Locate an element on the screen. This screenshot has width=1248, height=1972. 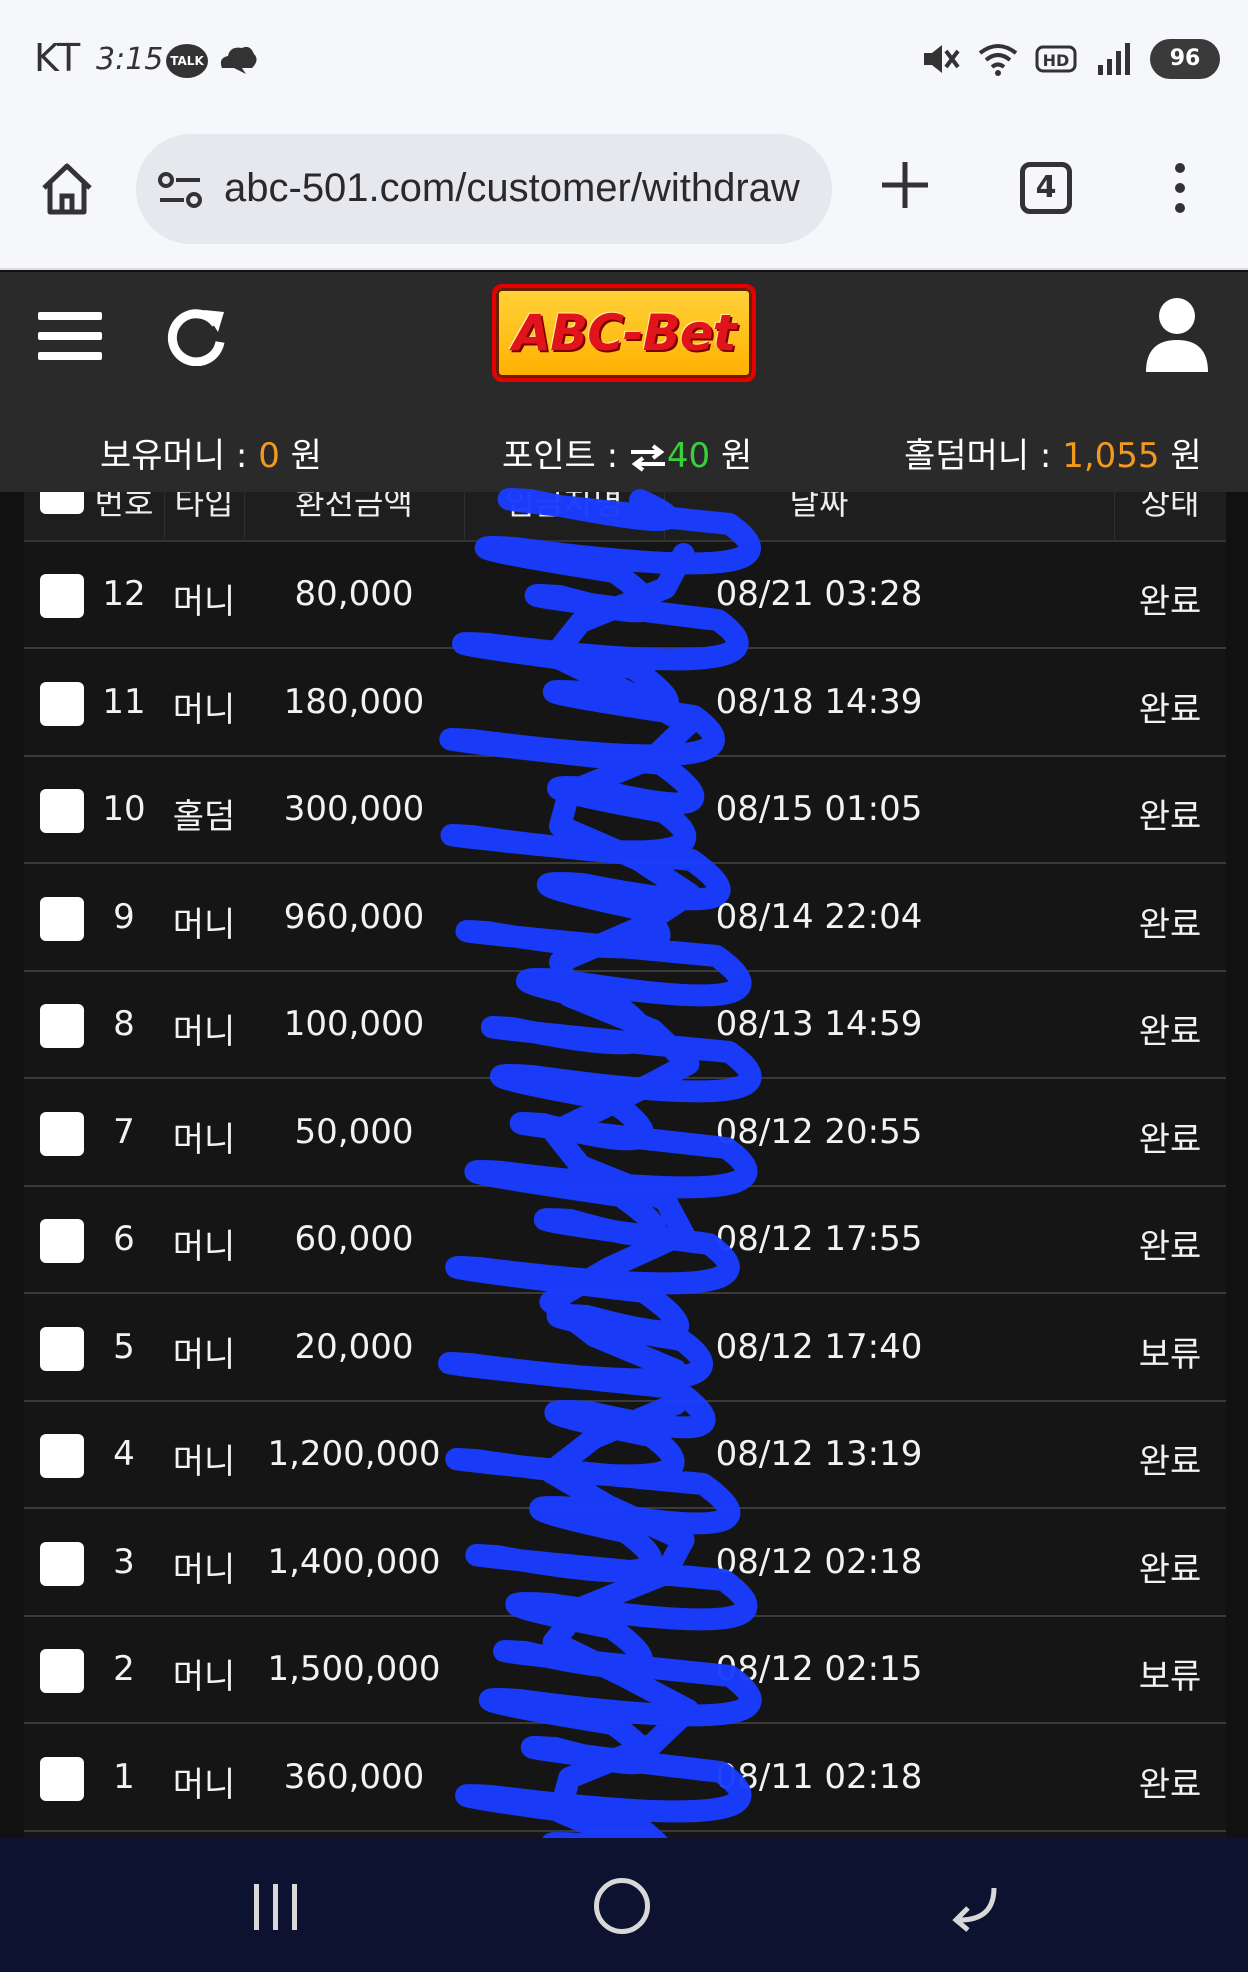
cell-date: 08/12 02:15 is located at coordinates (819, 1669).